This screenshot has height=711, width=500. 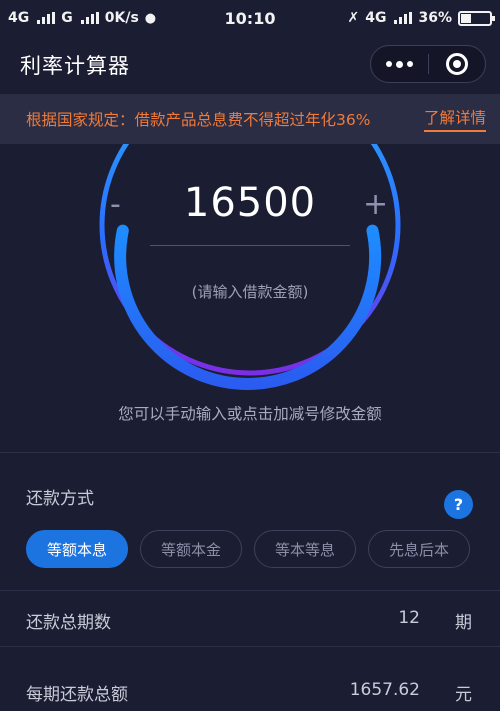 What do you see at coordinates (458, 504) in the screenshot?
I see `help-icon: ?` at bounding box center [458, 504].